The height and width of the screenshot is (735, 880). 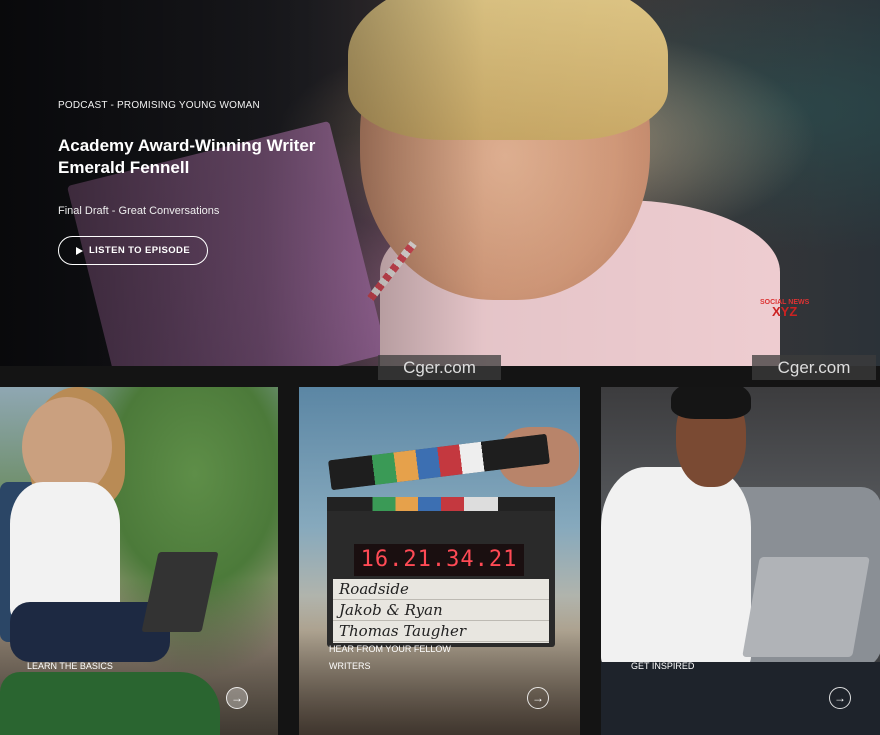 What do you see at coordinates (390, 658) in the screenshot?
I see `card-label: HEAR FROM YOUR FELLOW WRITERS` at bounding box center [390, 658].